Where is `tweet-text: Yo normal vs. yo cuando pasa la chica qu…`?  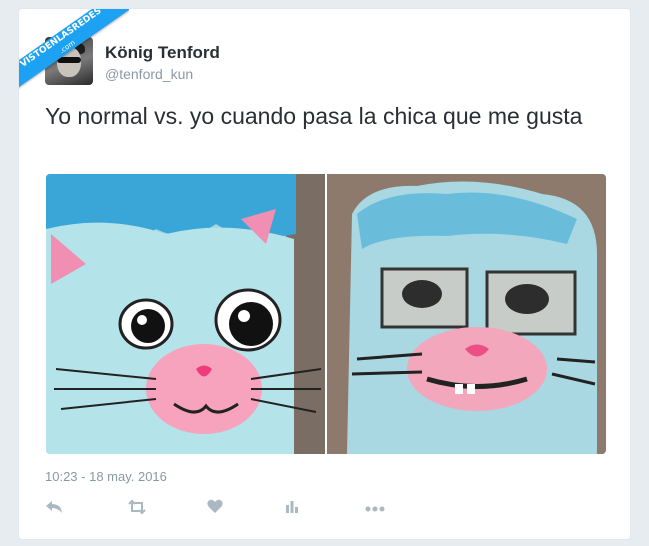
tweet-text: Yo normal vs. yo cuando pasa la chica qu… is located at coordinates (314, 116).